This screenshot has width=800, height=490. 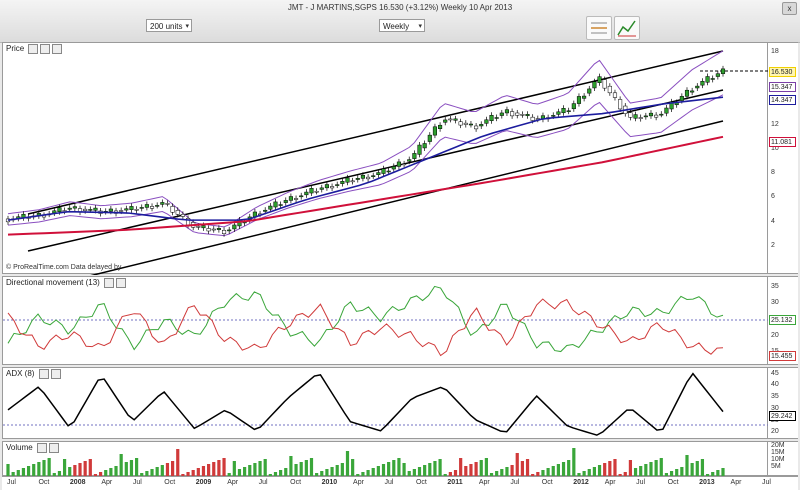 I want to click on axis-tick-label: 20M, so click(x=778, y=445).